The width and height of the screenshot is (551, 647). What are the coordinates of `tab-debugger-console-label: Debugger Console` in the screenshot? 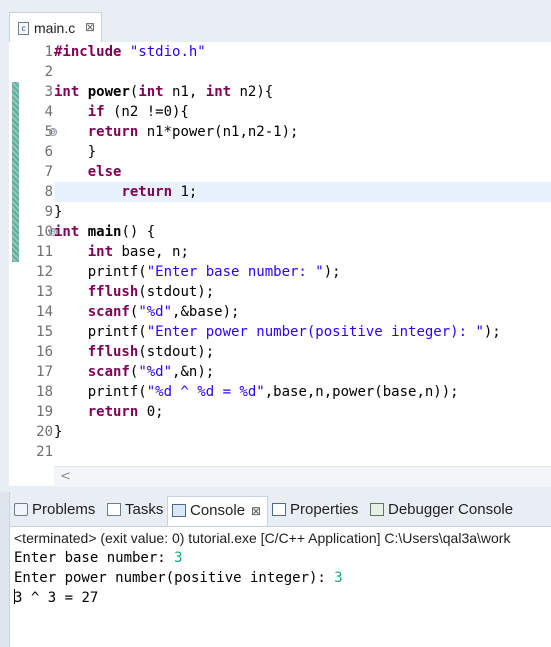 It's located at (451, 509).